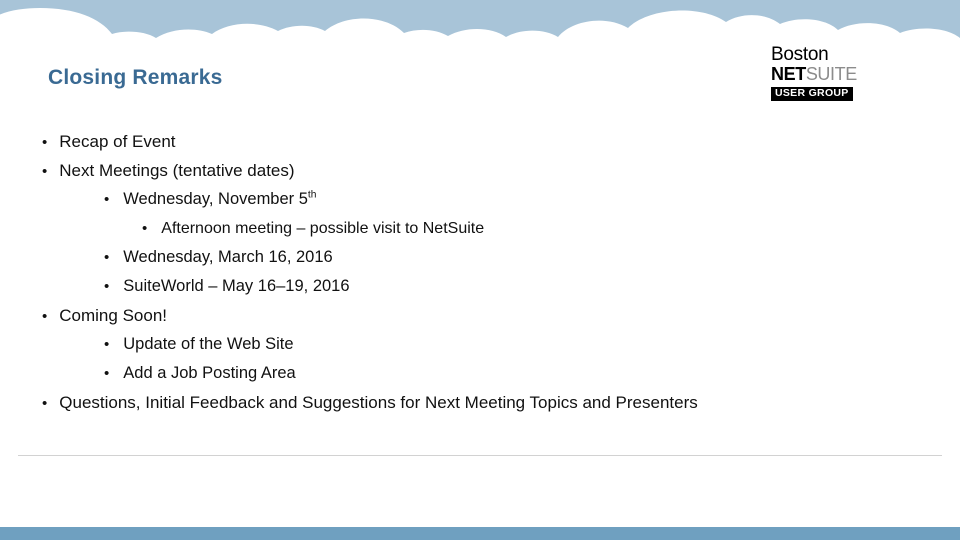 Image resolution: width=960 pixels, height=540 pixels. I want to click on list-item-text: Update of the Web Site, so click(208, 344).